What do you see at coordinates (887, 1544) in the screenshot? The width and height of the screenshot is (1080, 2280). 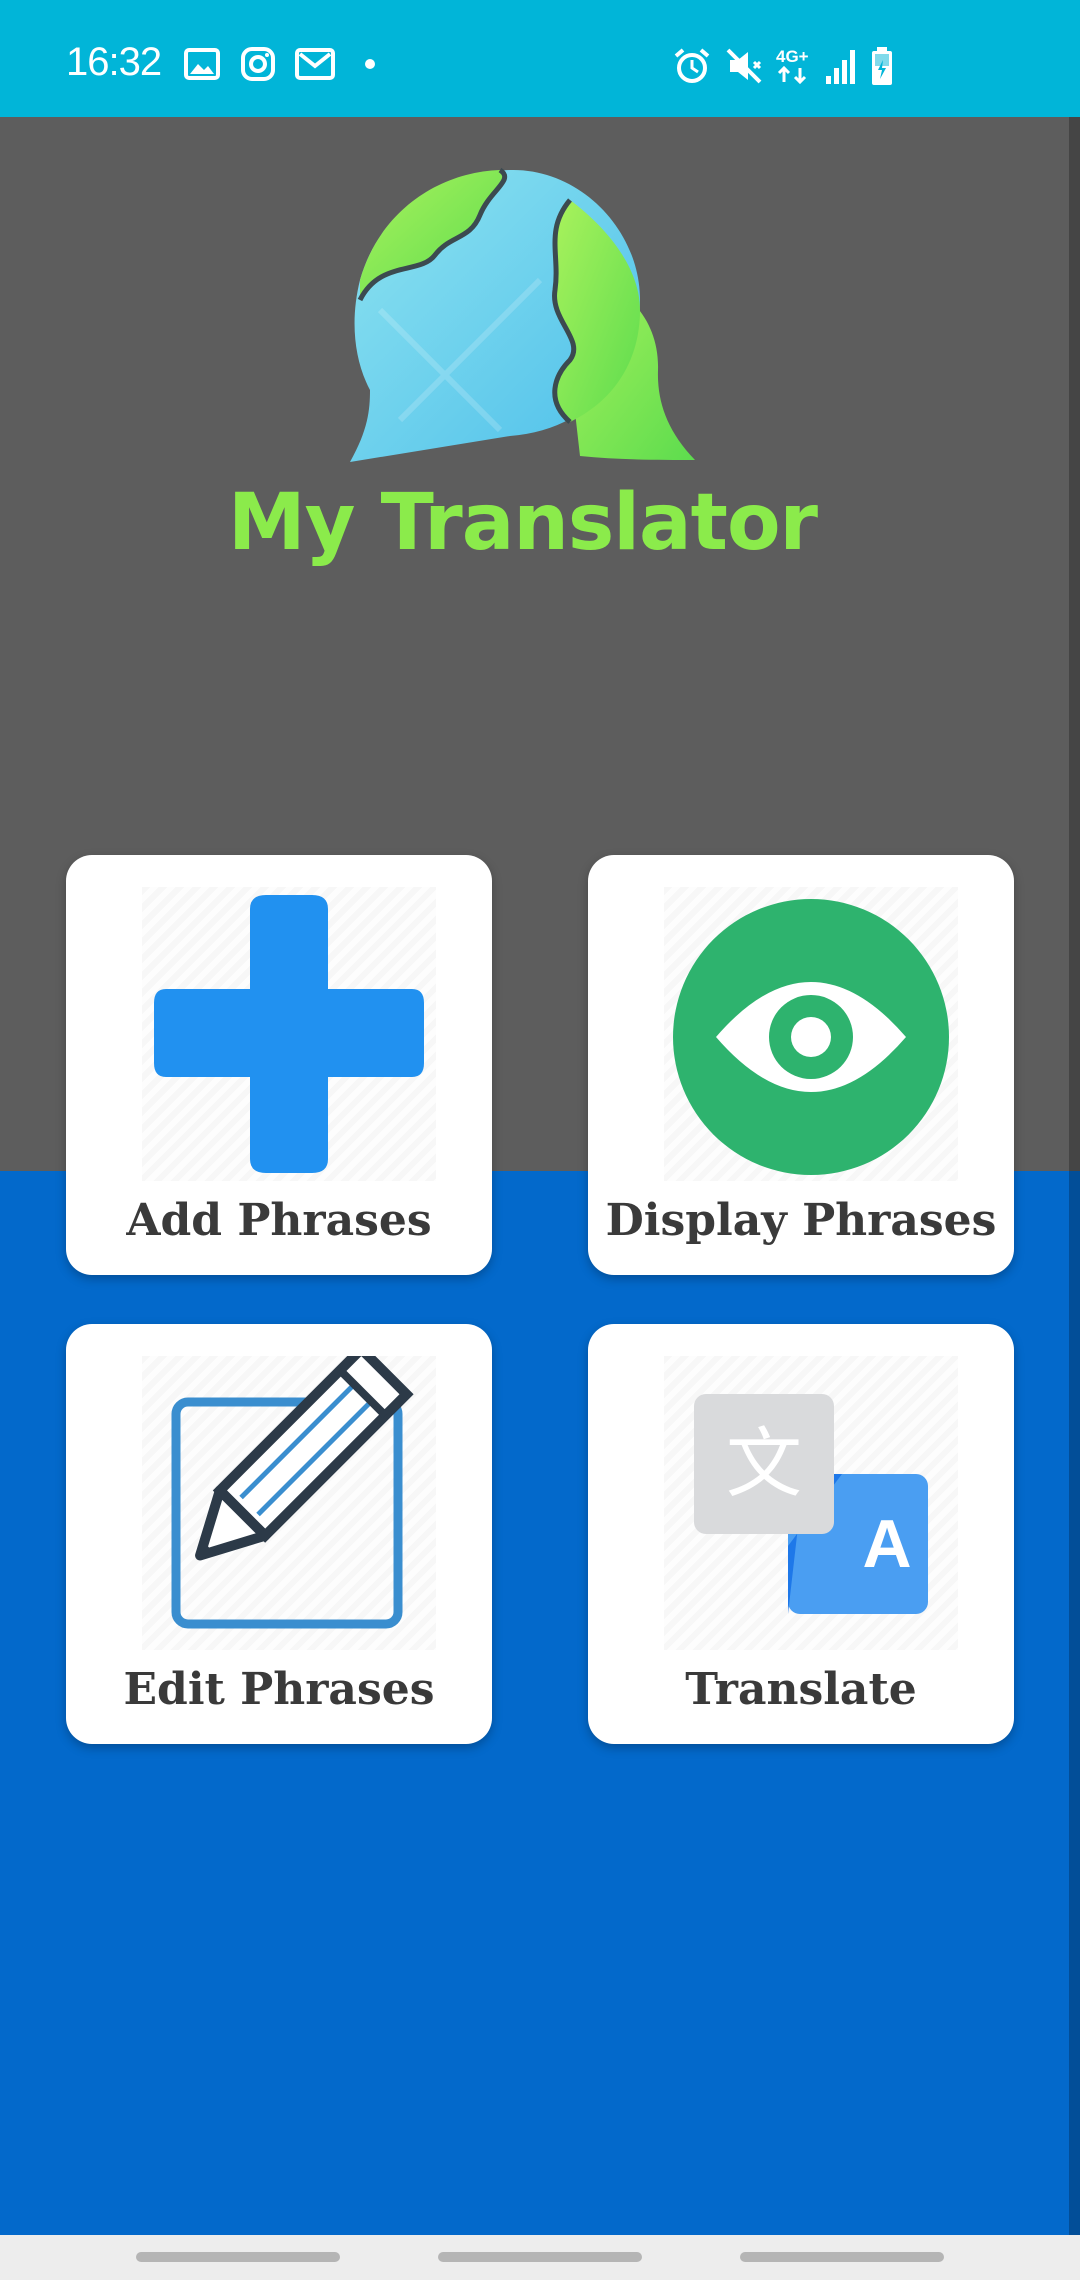 I see `translate-glyph-latin: A` at bounding box center [887, 1544].